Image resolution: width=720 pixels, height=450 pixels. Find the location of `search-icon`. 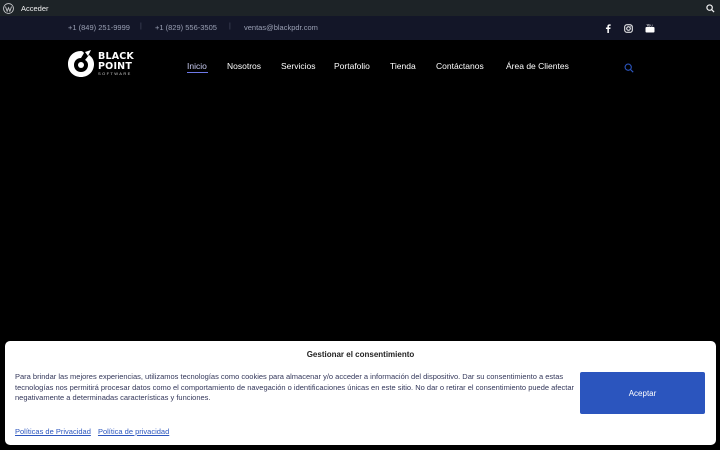

search-icon is located at coordinates (629, 66).